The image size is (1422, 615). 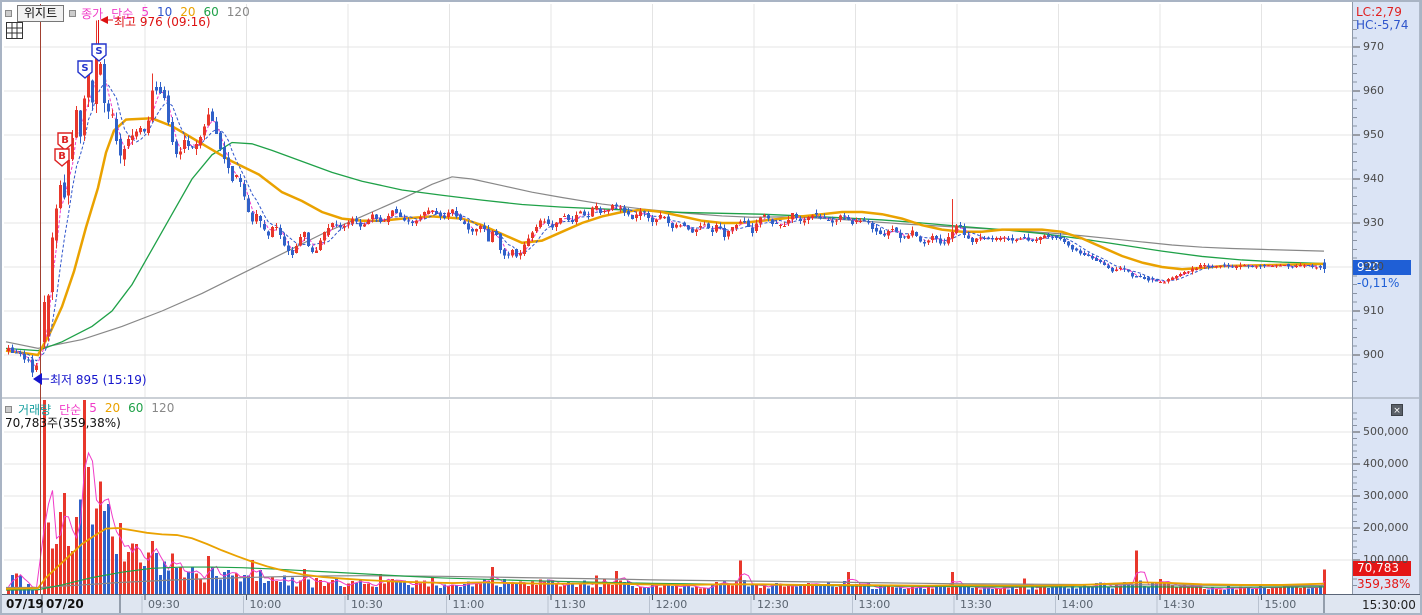 I want to click on price-legend-item-0: 종가, so click(x=92, y=14).